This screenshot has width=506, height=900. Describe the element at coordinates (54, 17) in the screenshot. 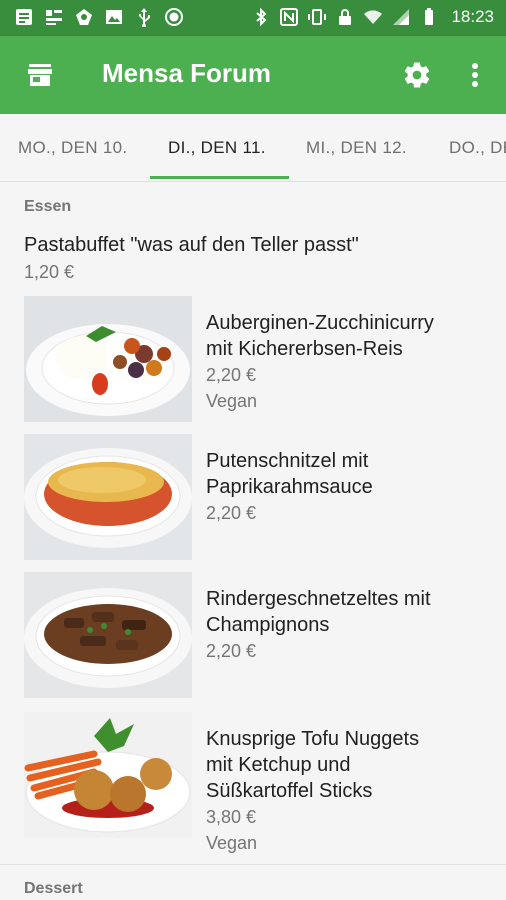

I see `news-icon` at that location.